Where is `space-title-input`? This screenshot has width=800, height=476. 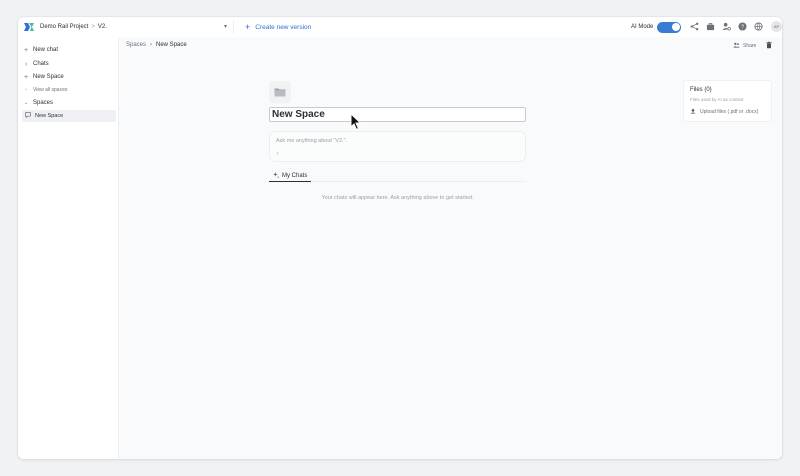
space-title-input is located at coordinates (397, 114).